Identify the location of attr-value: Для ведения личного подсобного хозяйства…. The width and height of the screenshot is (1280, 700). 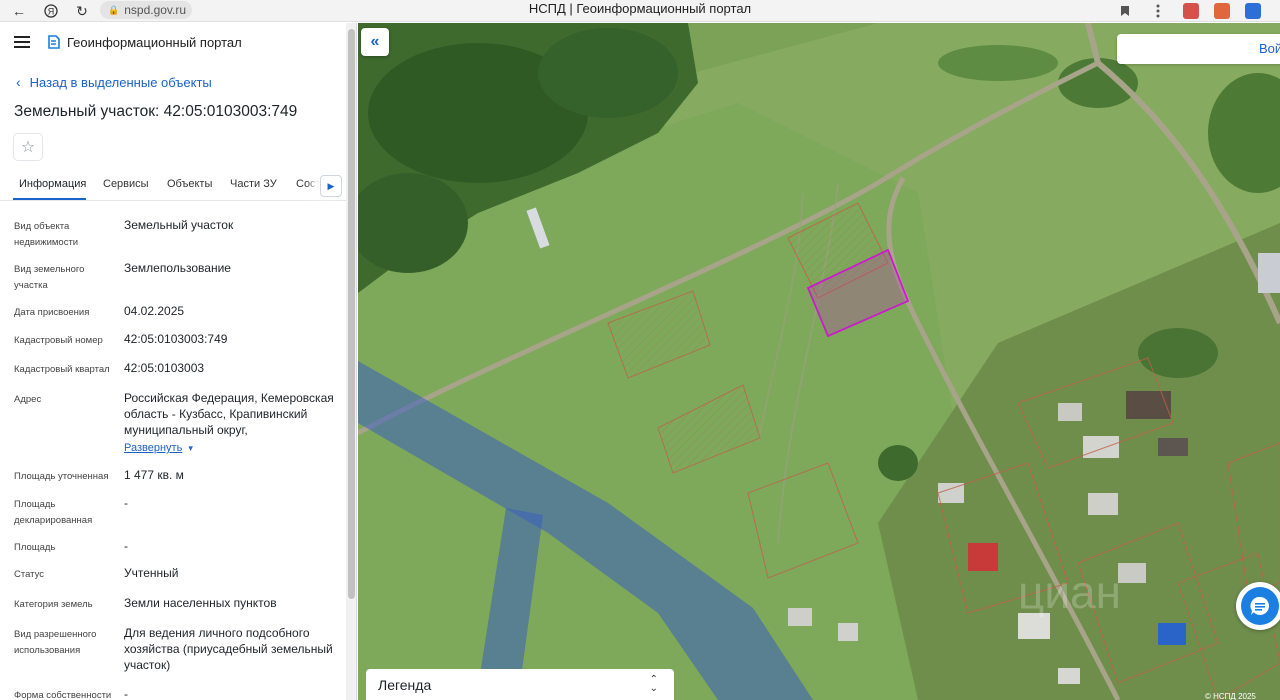
(228, 649).